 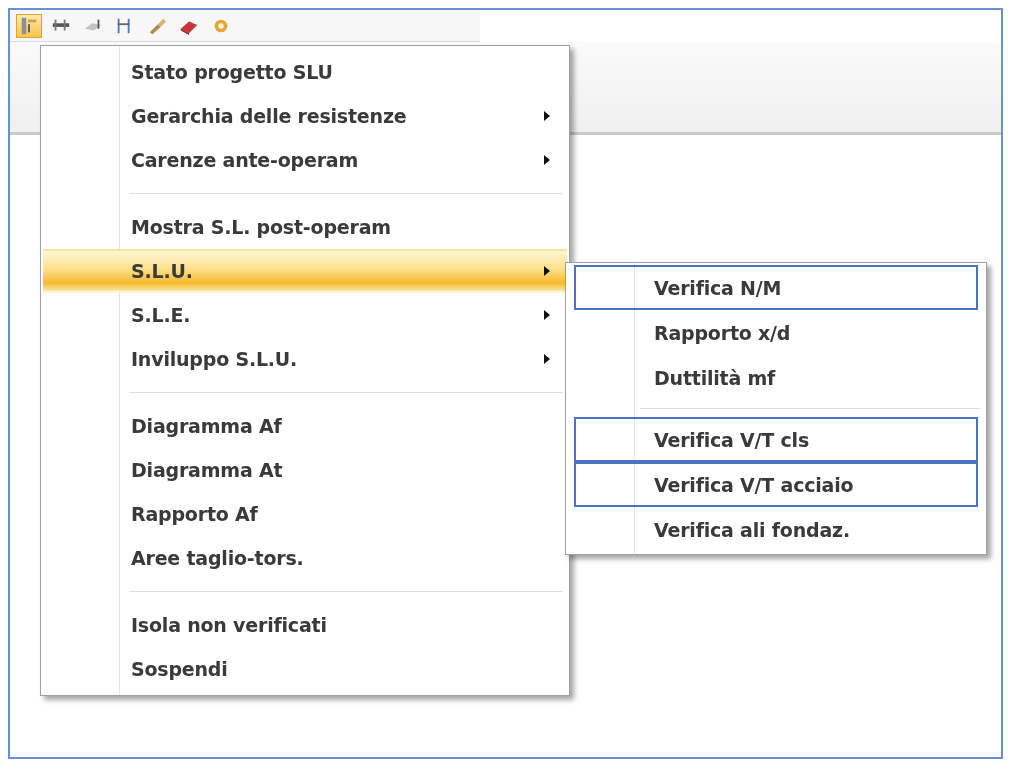 What do you see at coordinates (305, 116) in the screenshot?
I see `menu-item: Gerarchia delle resistenze` at bounding box center [305, 116].